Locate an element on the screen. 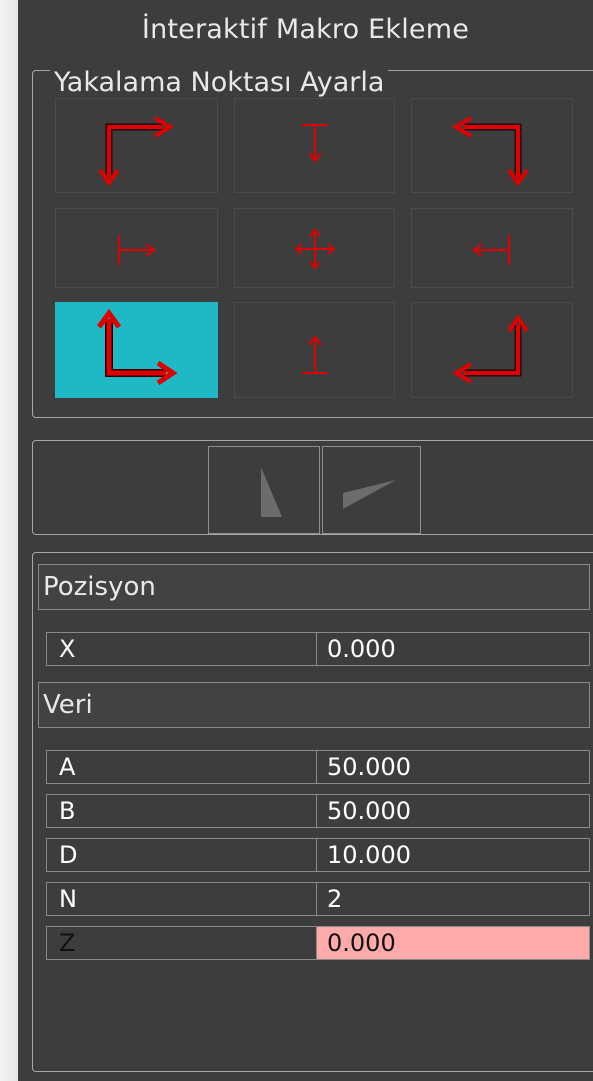 Image resolution: width=593 pixels, height=1081 pixels. property-key: B is located at coordinates (182, 811).